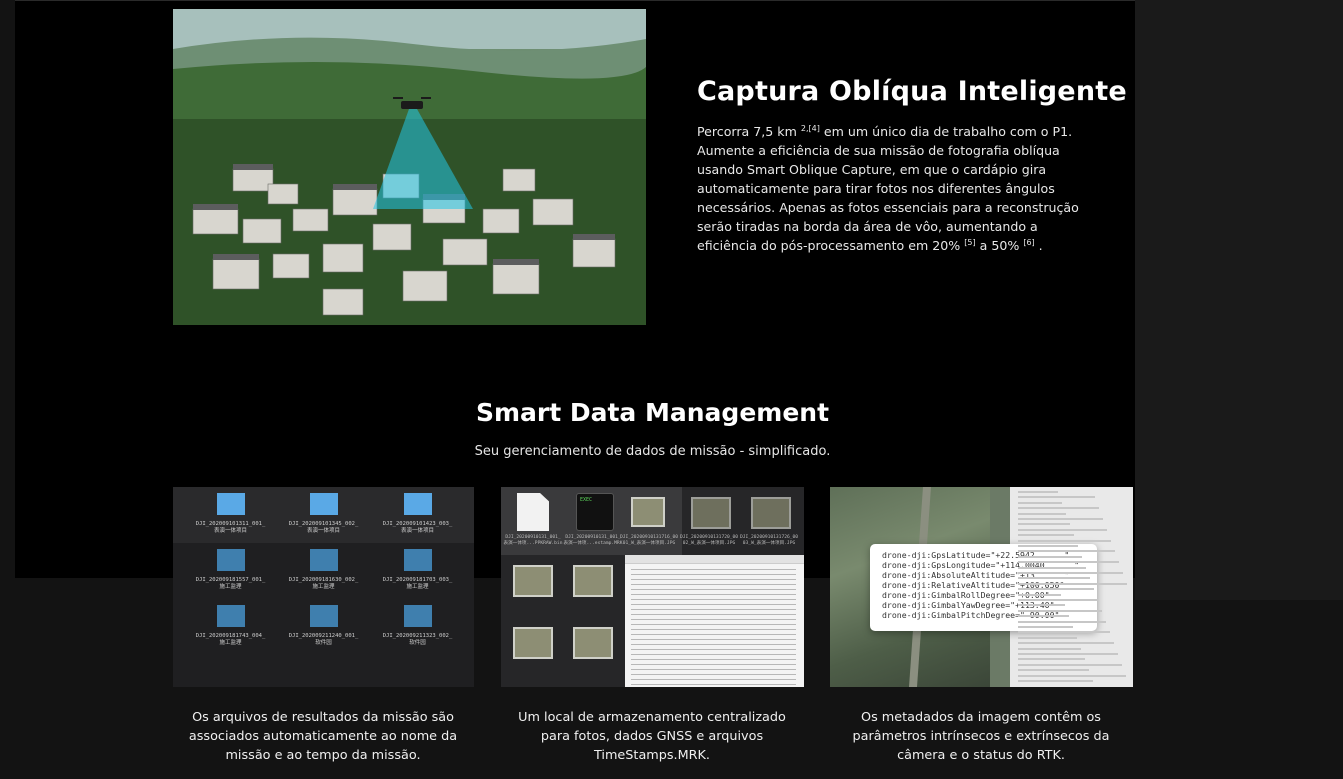 This screenshot has height=779, width=1343. I want to click on folder-item: DJI_202009181703_003_ 施工监理, so click(417, 570).